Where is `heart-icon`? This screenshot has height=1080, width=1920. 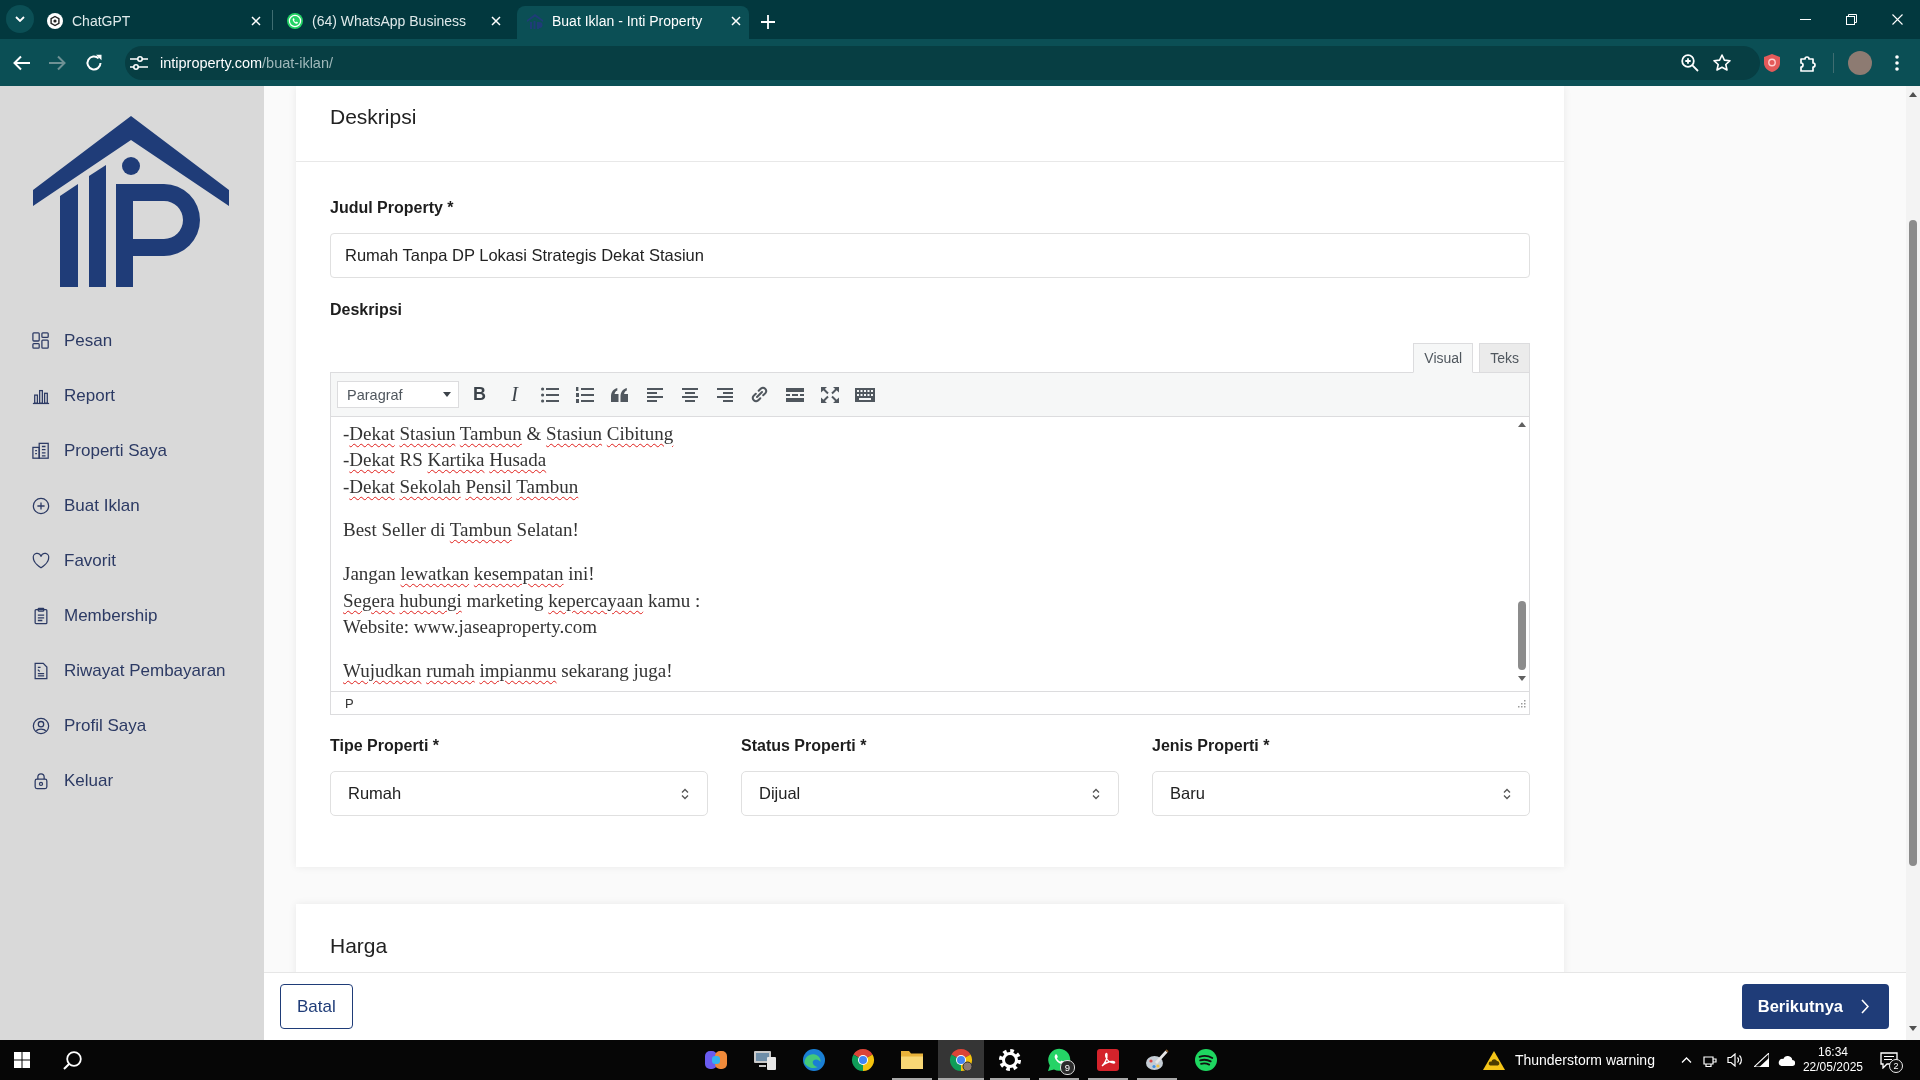 heart-icon is located at coordinates (41, 560).